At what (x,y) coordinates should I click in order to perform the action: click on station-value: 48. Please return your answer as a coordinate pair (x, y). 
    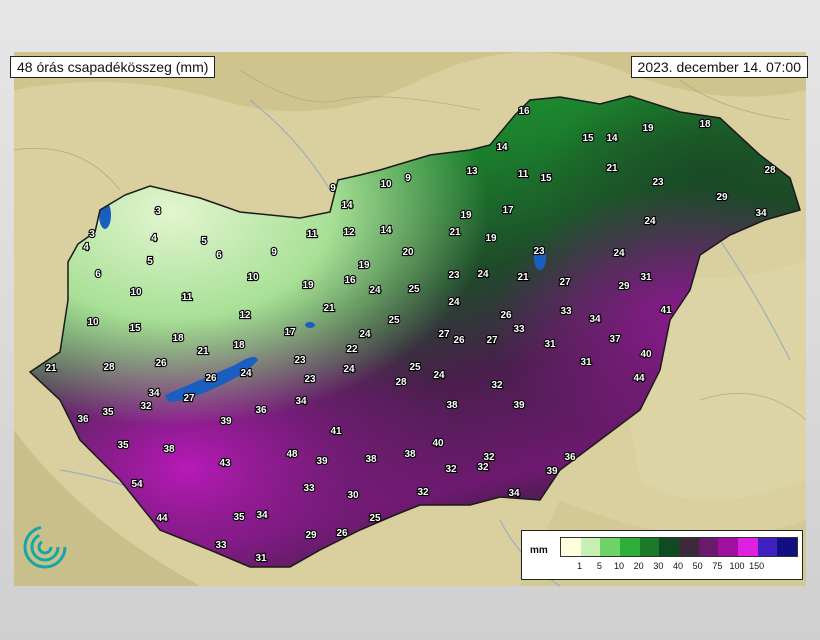
    Looking at the image, I should click on (292, 454).